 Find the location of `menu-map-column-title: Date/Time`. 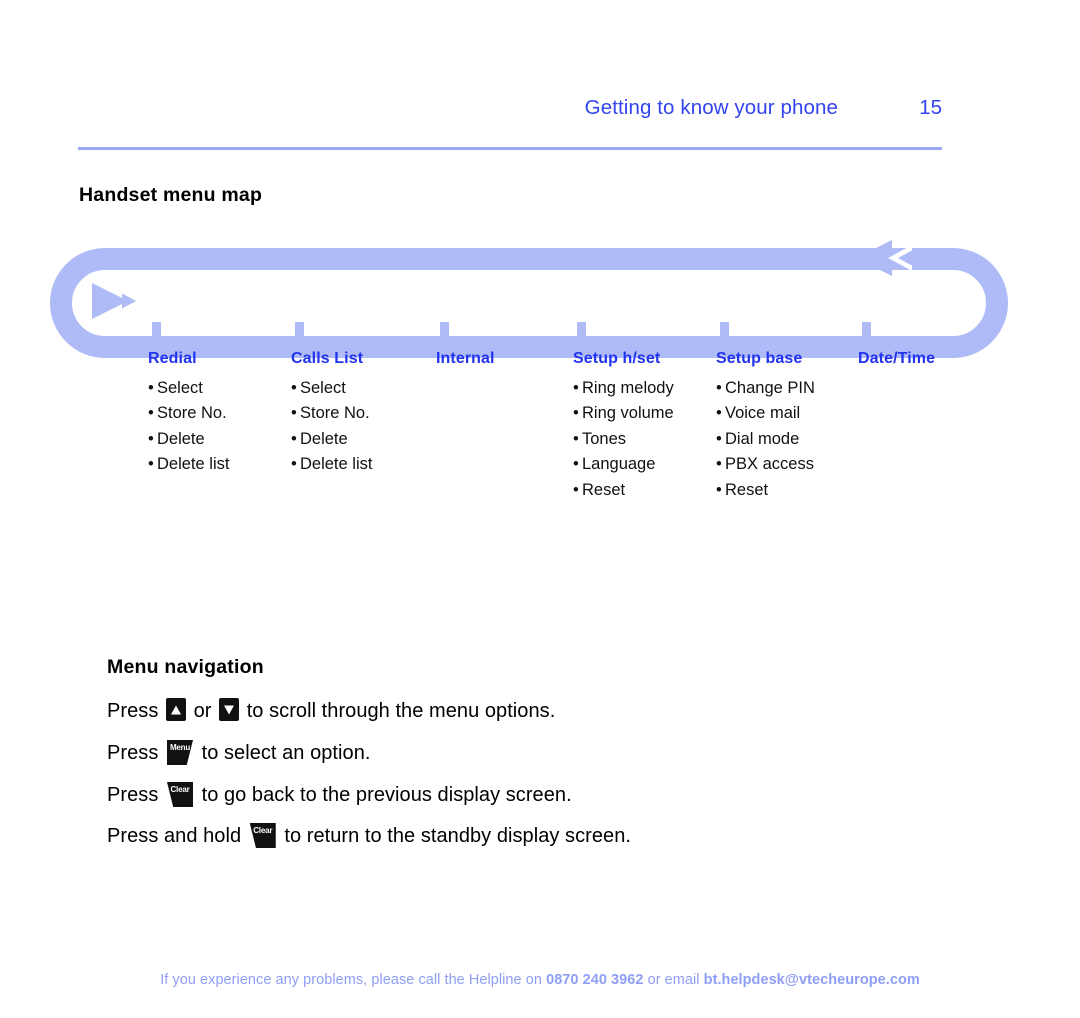

menu-map-column-title: Date/Time is located at coordinates (897, 358).